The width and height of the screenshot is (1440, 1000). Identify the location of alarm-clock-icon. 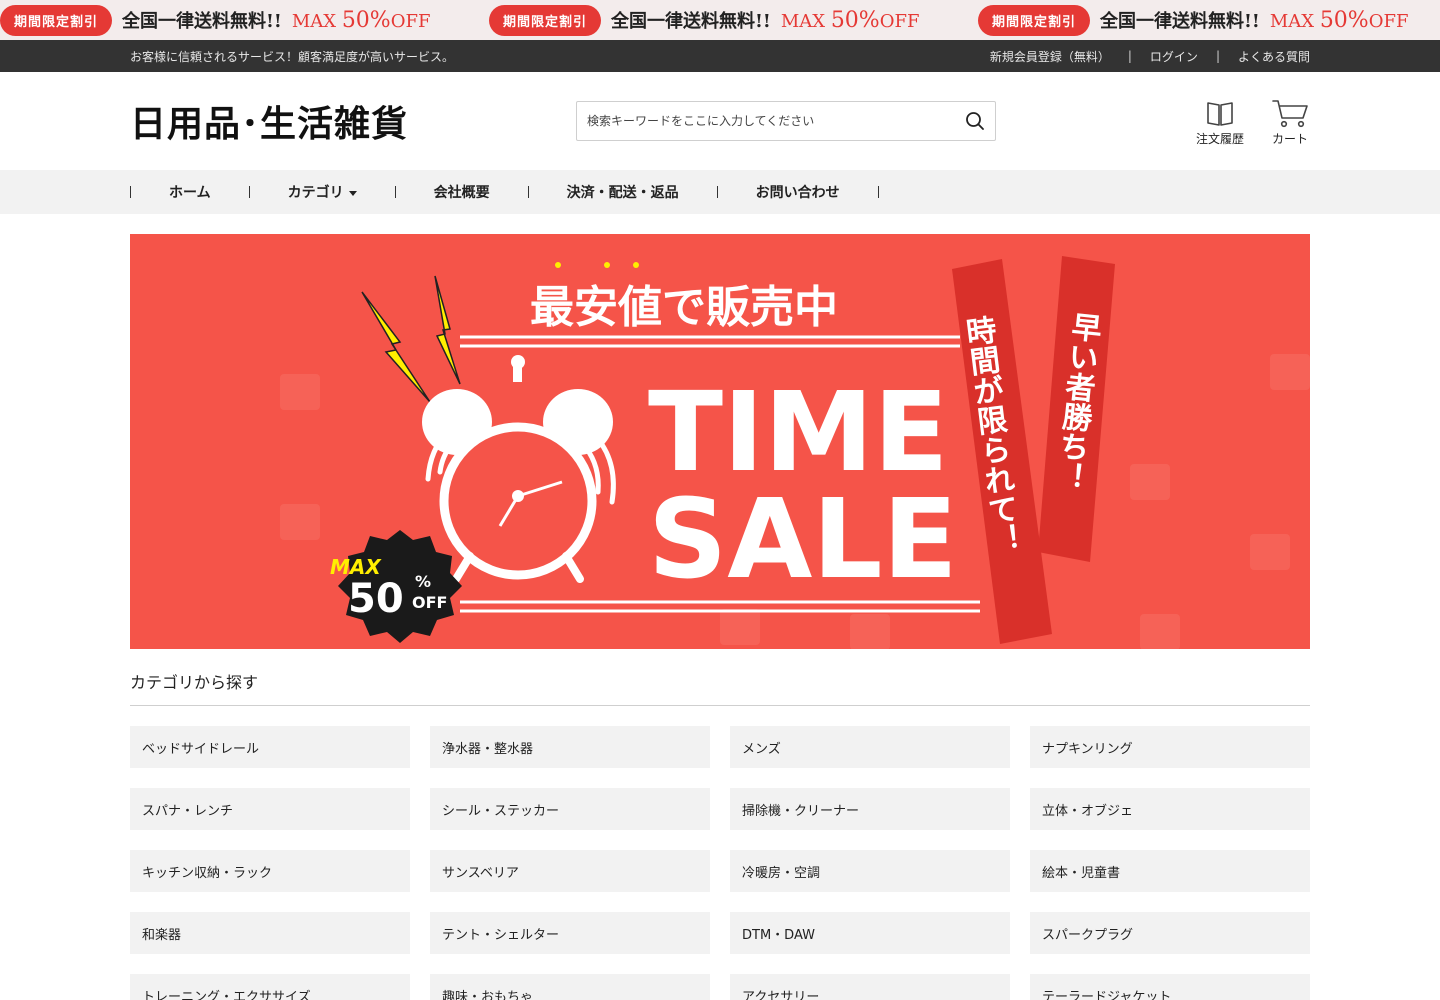
(519, 469).